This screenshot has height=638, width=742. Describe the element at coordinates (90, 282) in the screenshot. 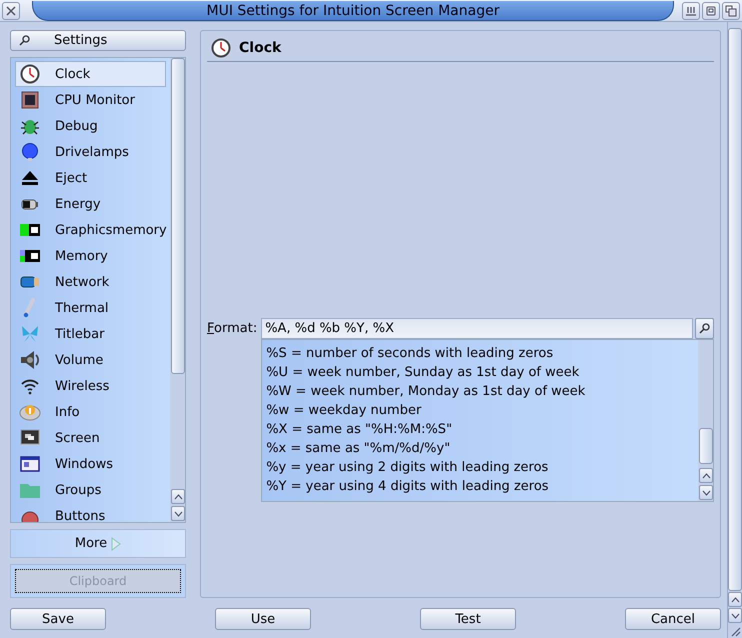

I see `category-item: Network` at that location.